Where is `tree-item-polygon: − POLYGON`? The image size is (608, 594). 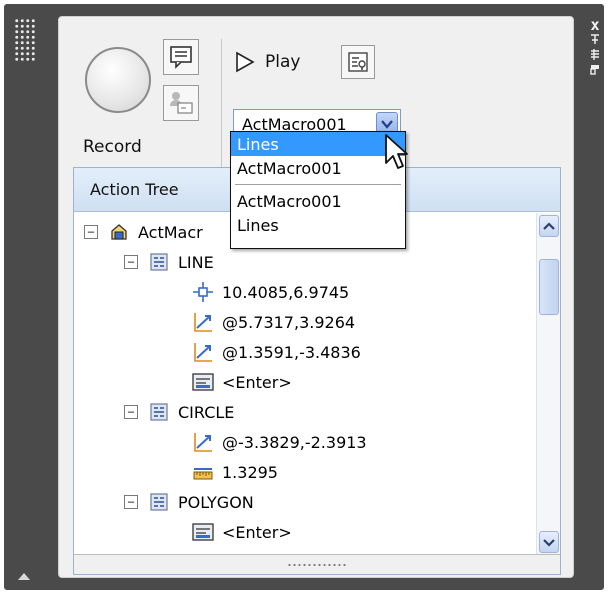
tree-item-polygon: − POLYGON is located at coordinates (189, 502).